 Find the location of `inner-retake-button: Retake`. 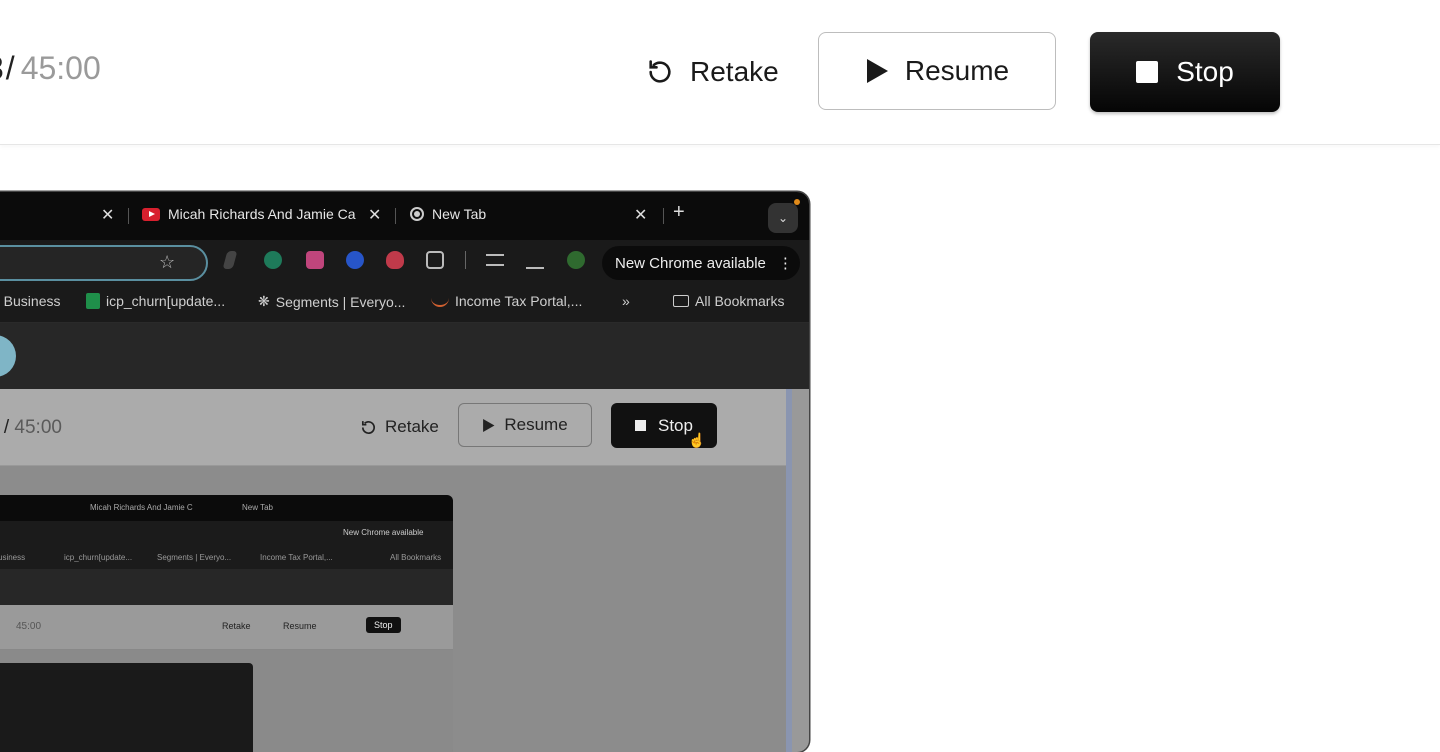

inner-retake-button: Retake is located at coordinates (399, 427).